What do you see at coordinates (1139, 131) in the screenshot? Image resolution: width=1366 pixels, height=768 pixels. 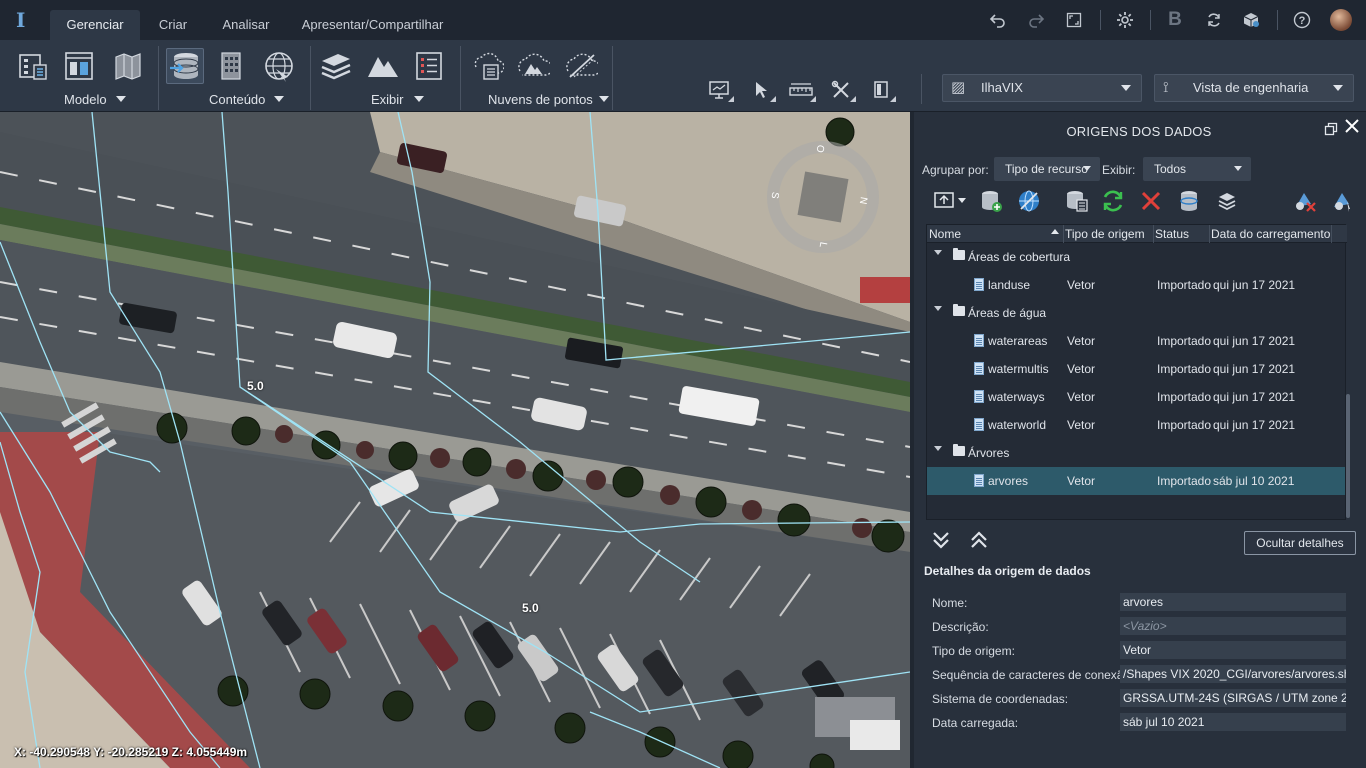 I see `panel-title: ORIGENS DOS DADOS` at bounding box center [1139, 131].